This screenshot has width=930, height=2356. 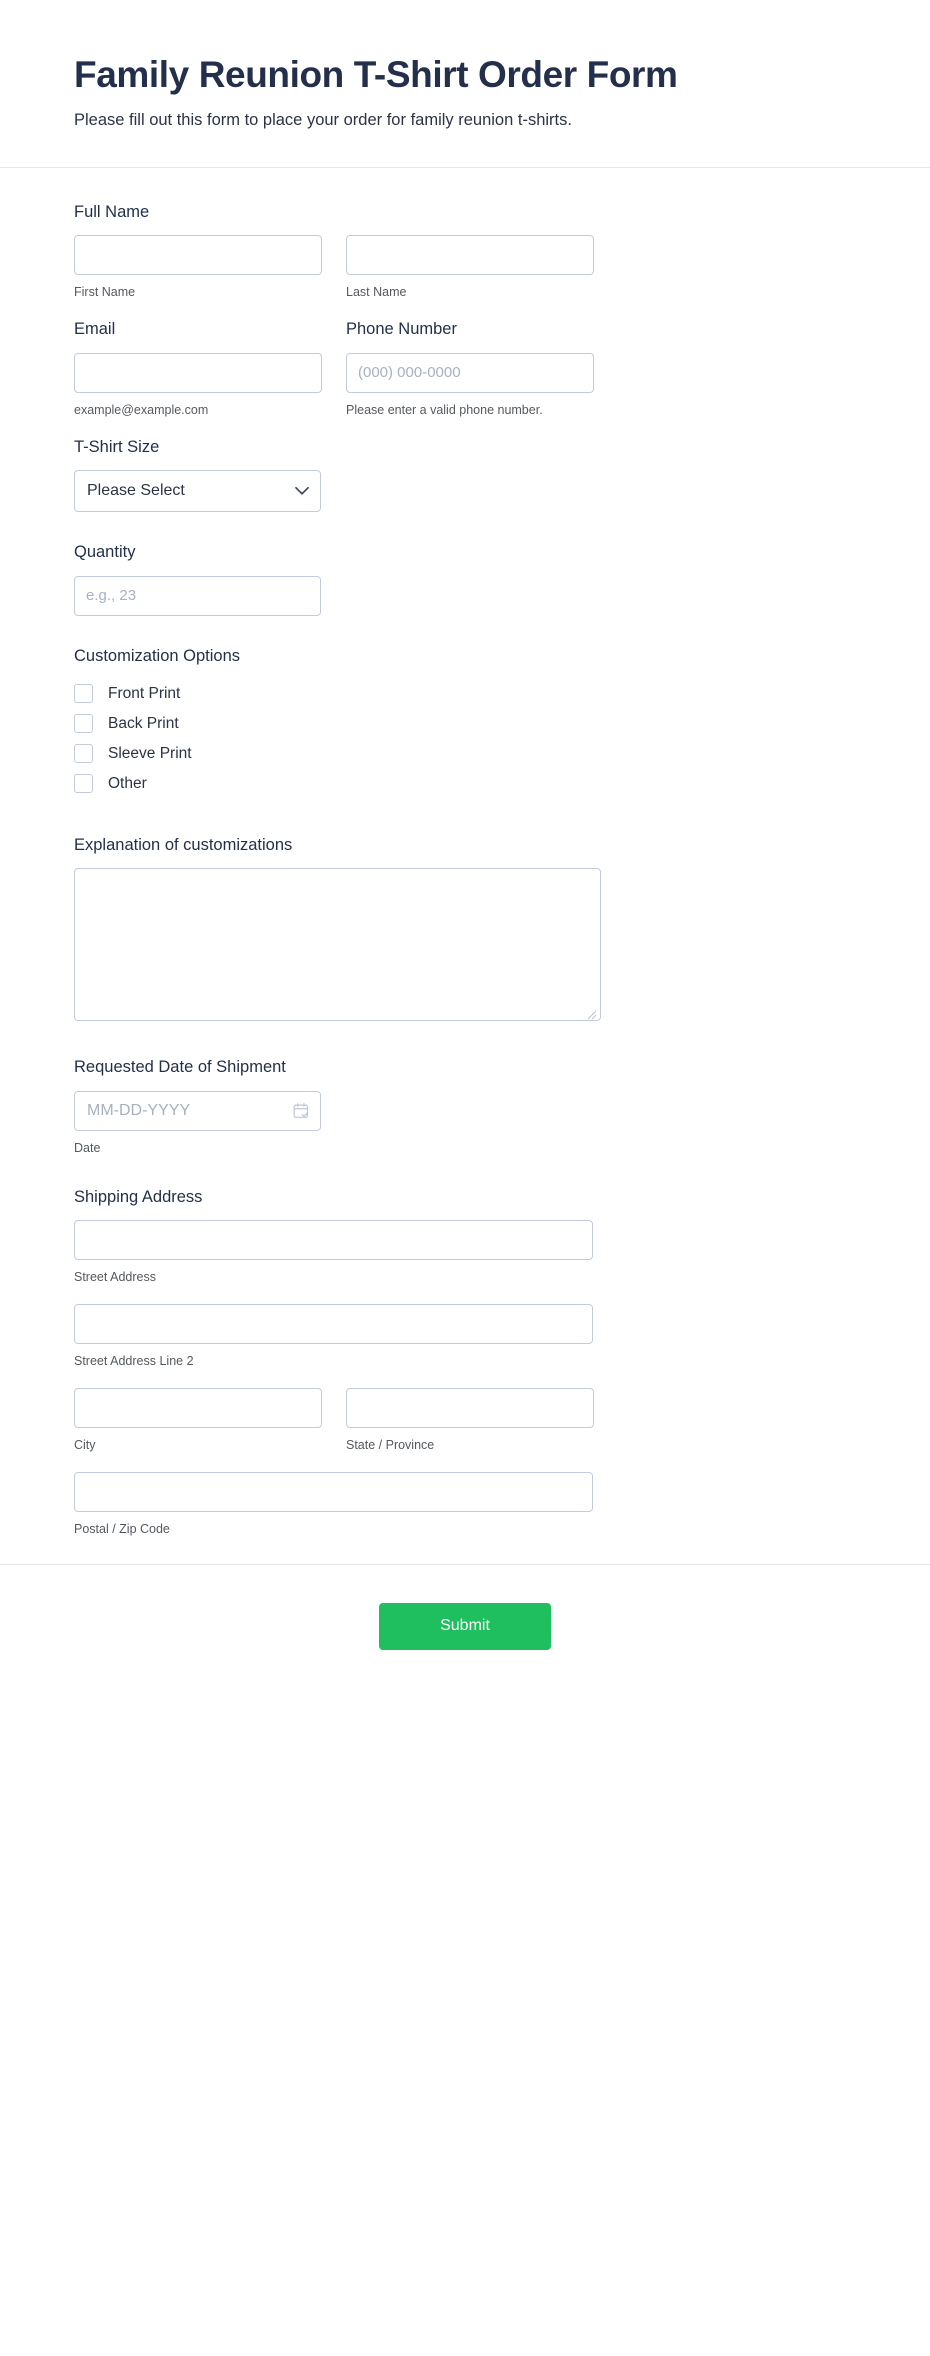 I want to click on field-full-name: Full Name First Name Last Name, so click(x=465, y=251).